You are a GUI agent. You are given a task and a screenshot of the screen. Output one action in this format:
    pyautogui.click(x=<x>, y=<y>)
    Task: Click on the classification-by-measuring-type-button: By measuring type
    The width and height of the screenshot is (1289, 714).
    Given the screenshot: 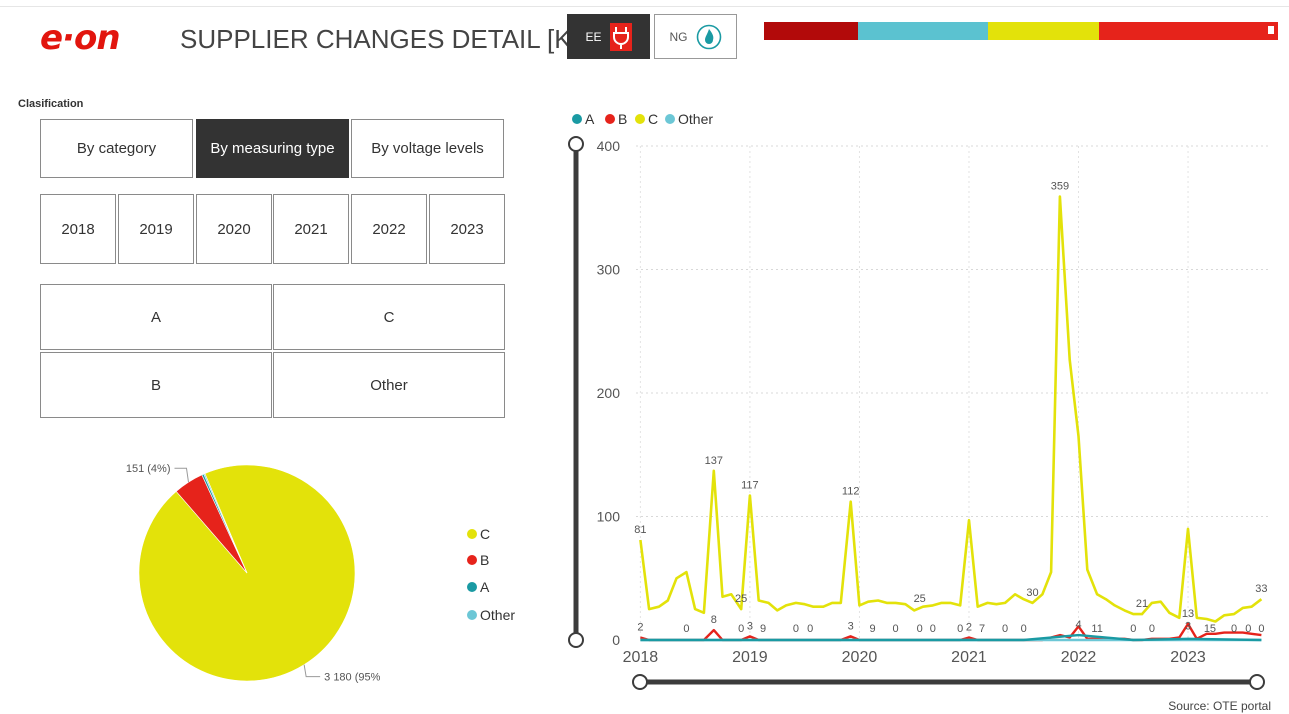 What is the action you would take?
    pyautogui.click(x=272, y=148)
    